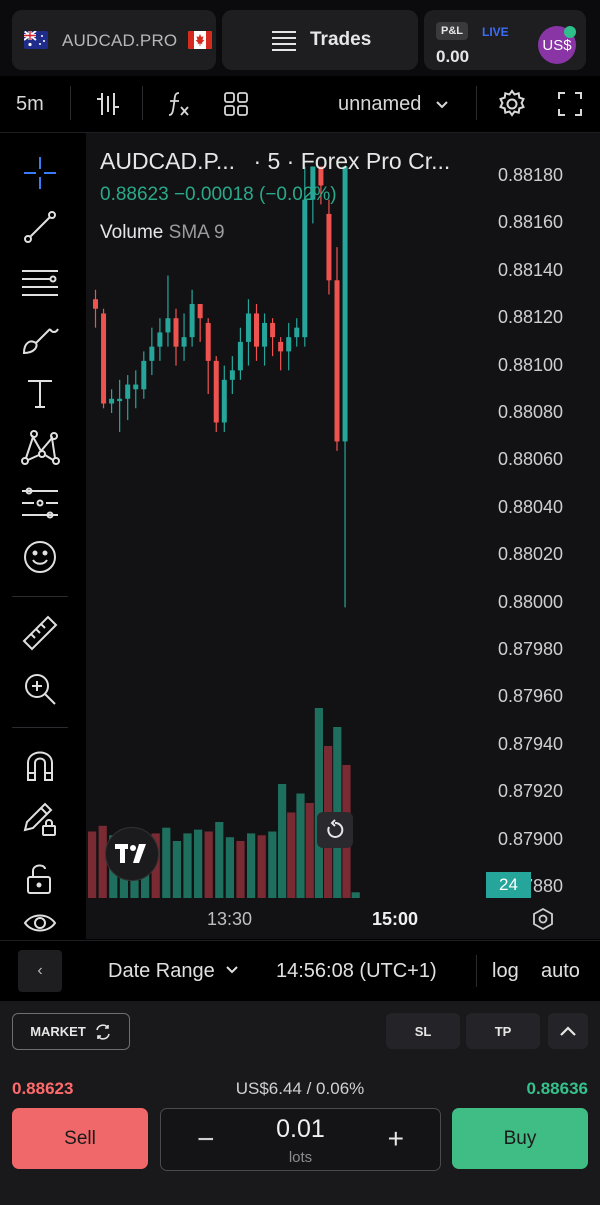 This screenshot has width=600, height=1205. Describe the element at coordinates (531, 554) in the screenshot. I see `y-tick-label: 0.88020` at that location.